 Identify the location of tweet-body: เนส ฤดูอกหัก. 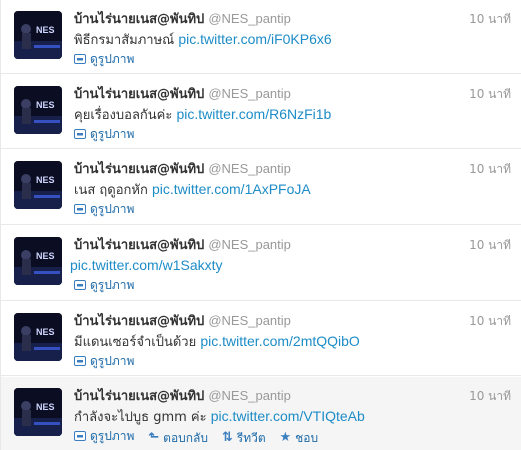
(111, 190).